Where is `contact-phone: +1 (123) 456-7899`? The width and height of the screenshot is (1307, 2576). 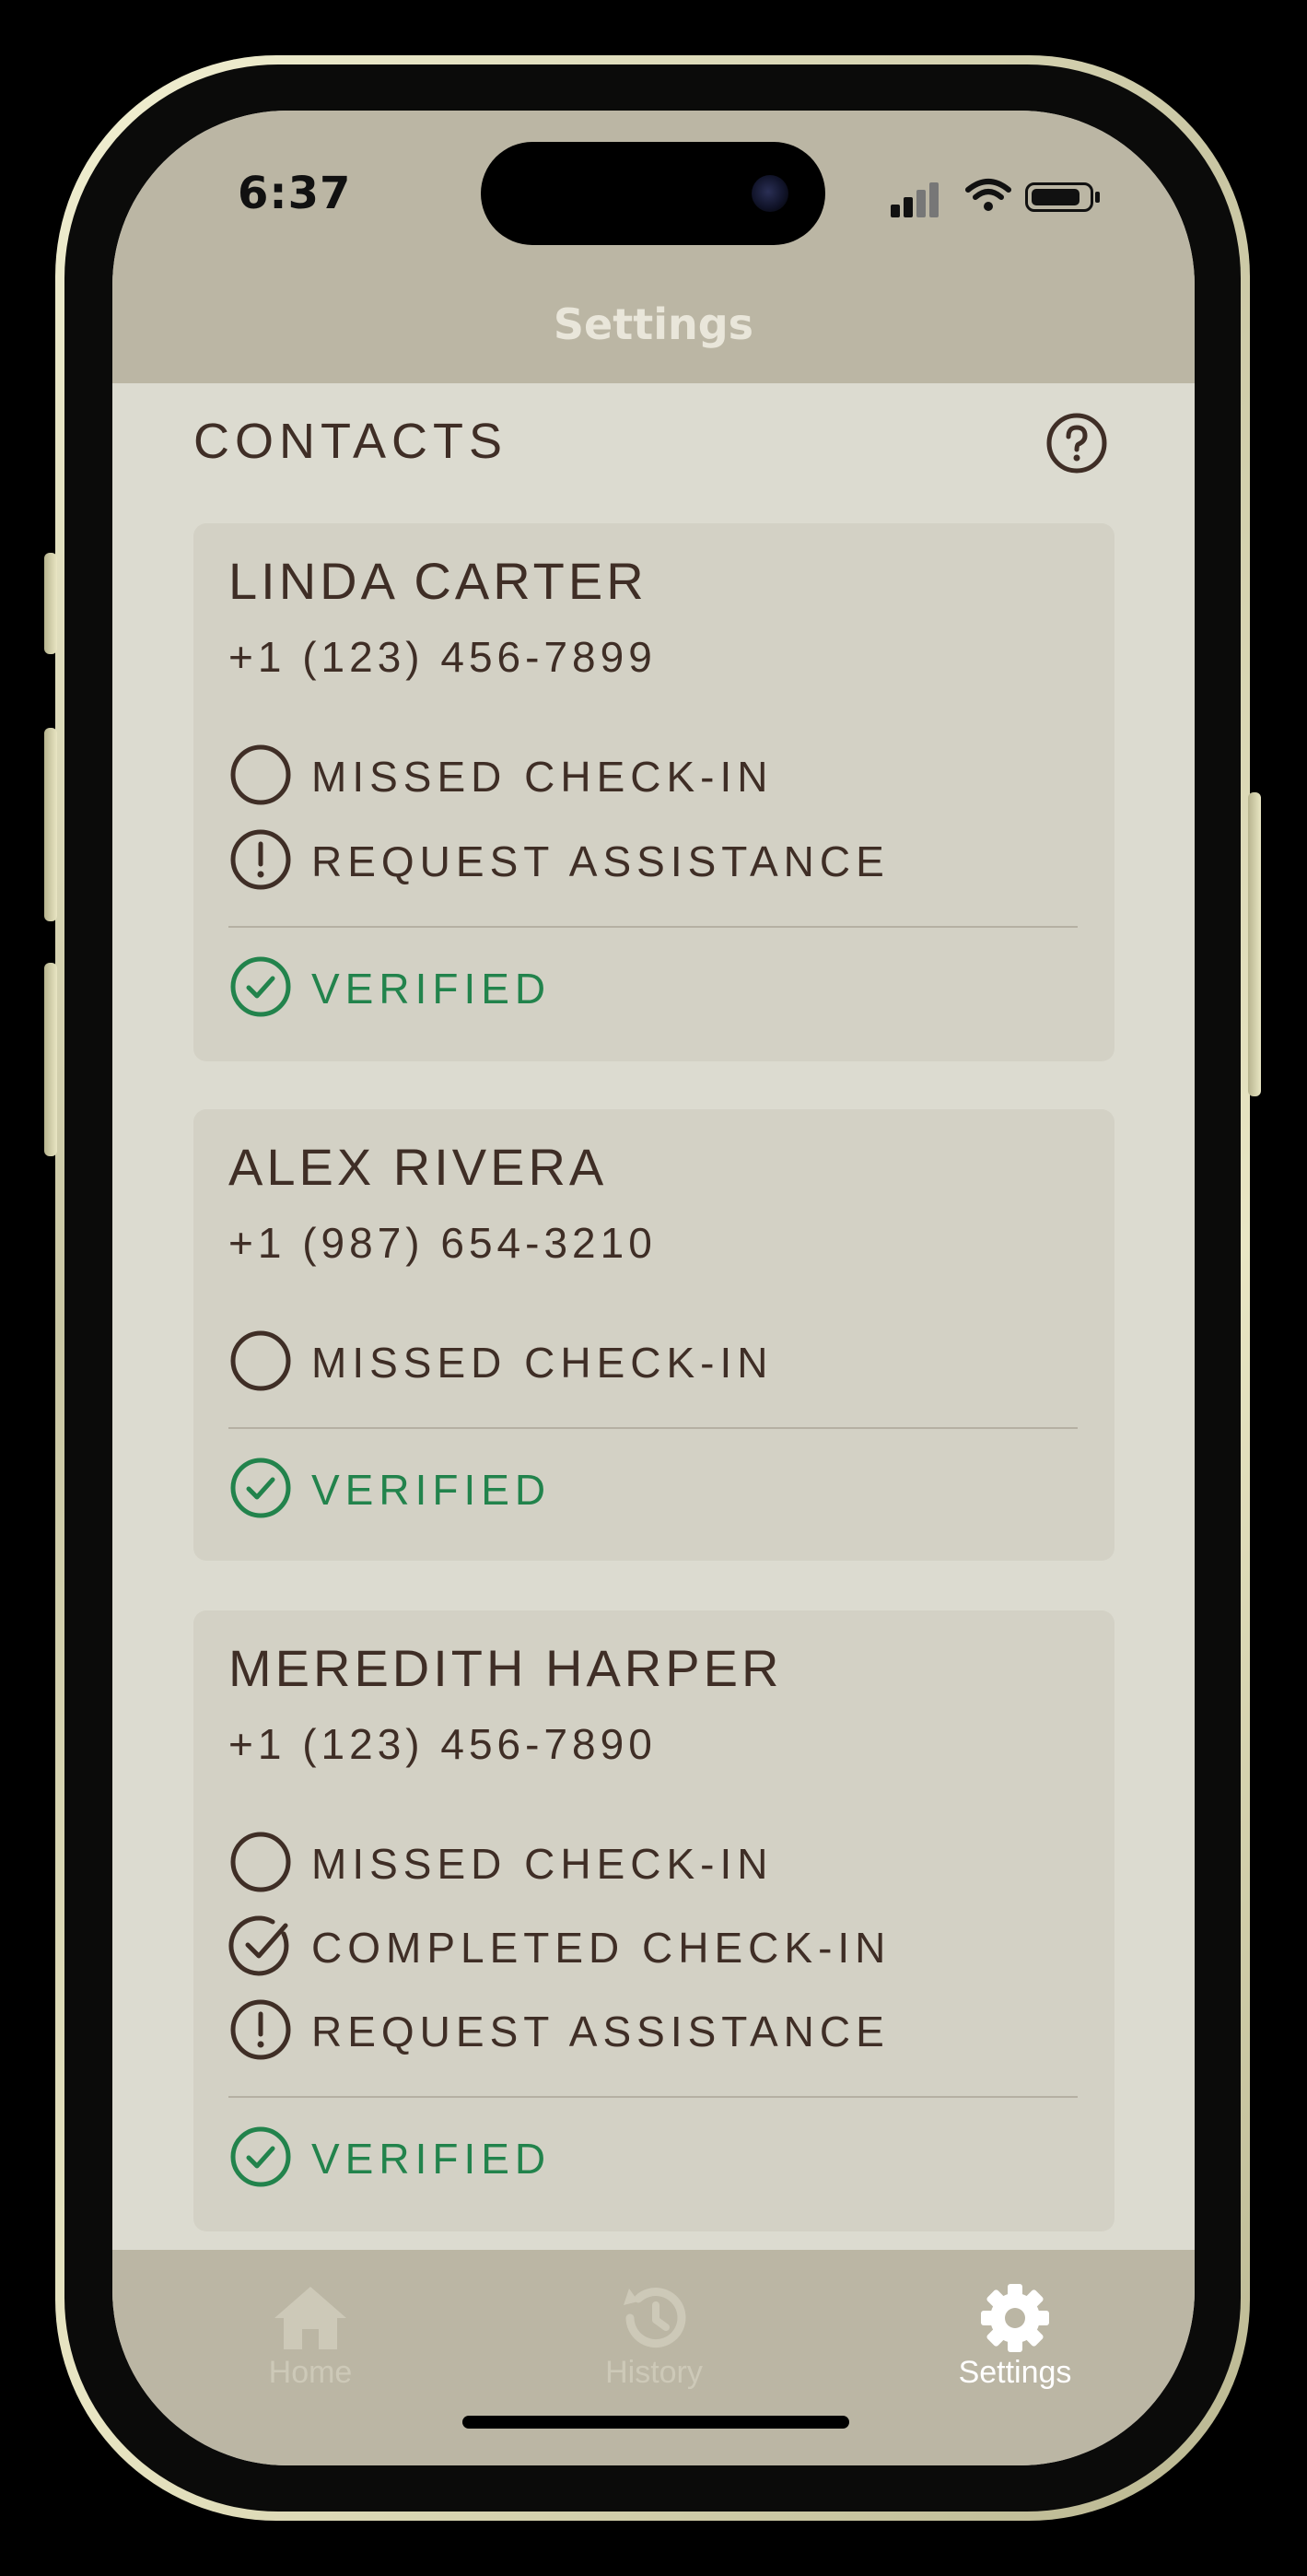
contact-phone: +1 (123) 456-7899 is located at coordinates (443, 657).